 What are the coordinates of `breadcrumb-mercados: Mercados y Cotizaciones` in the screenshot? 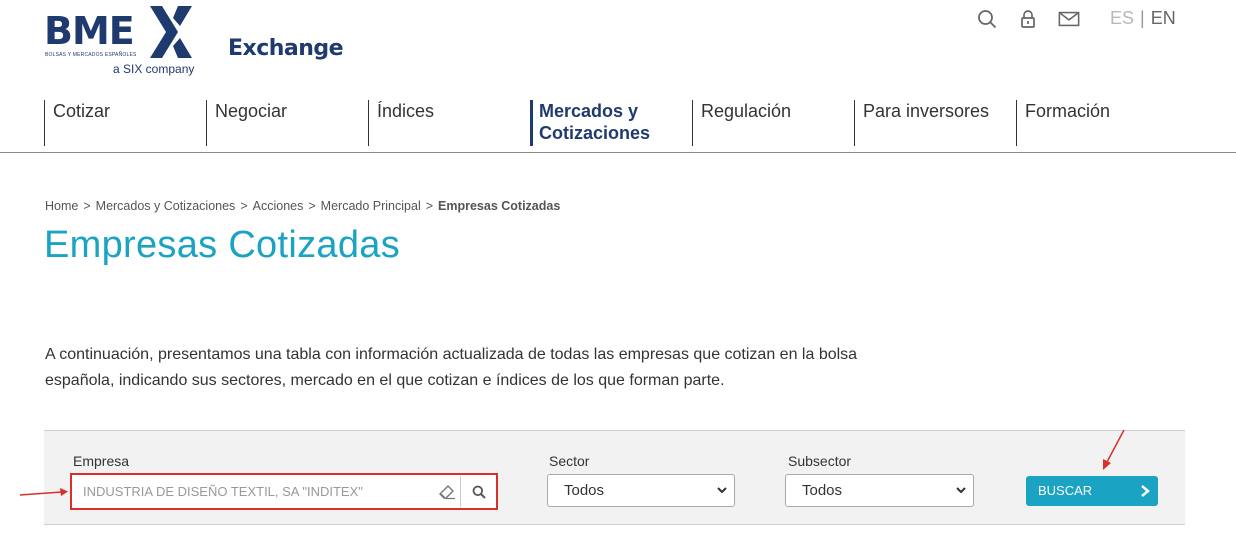 It's located at (166, 206).